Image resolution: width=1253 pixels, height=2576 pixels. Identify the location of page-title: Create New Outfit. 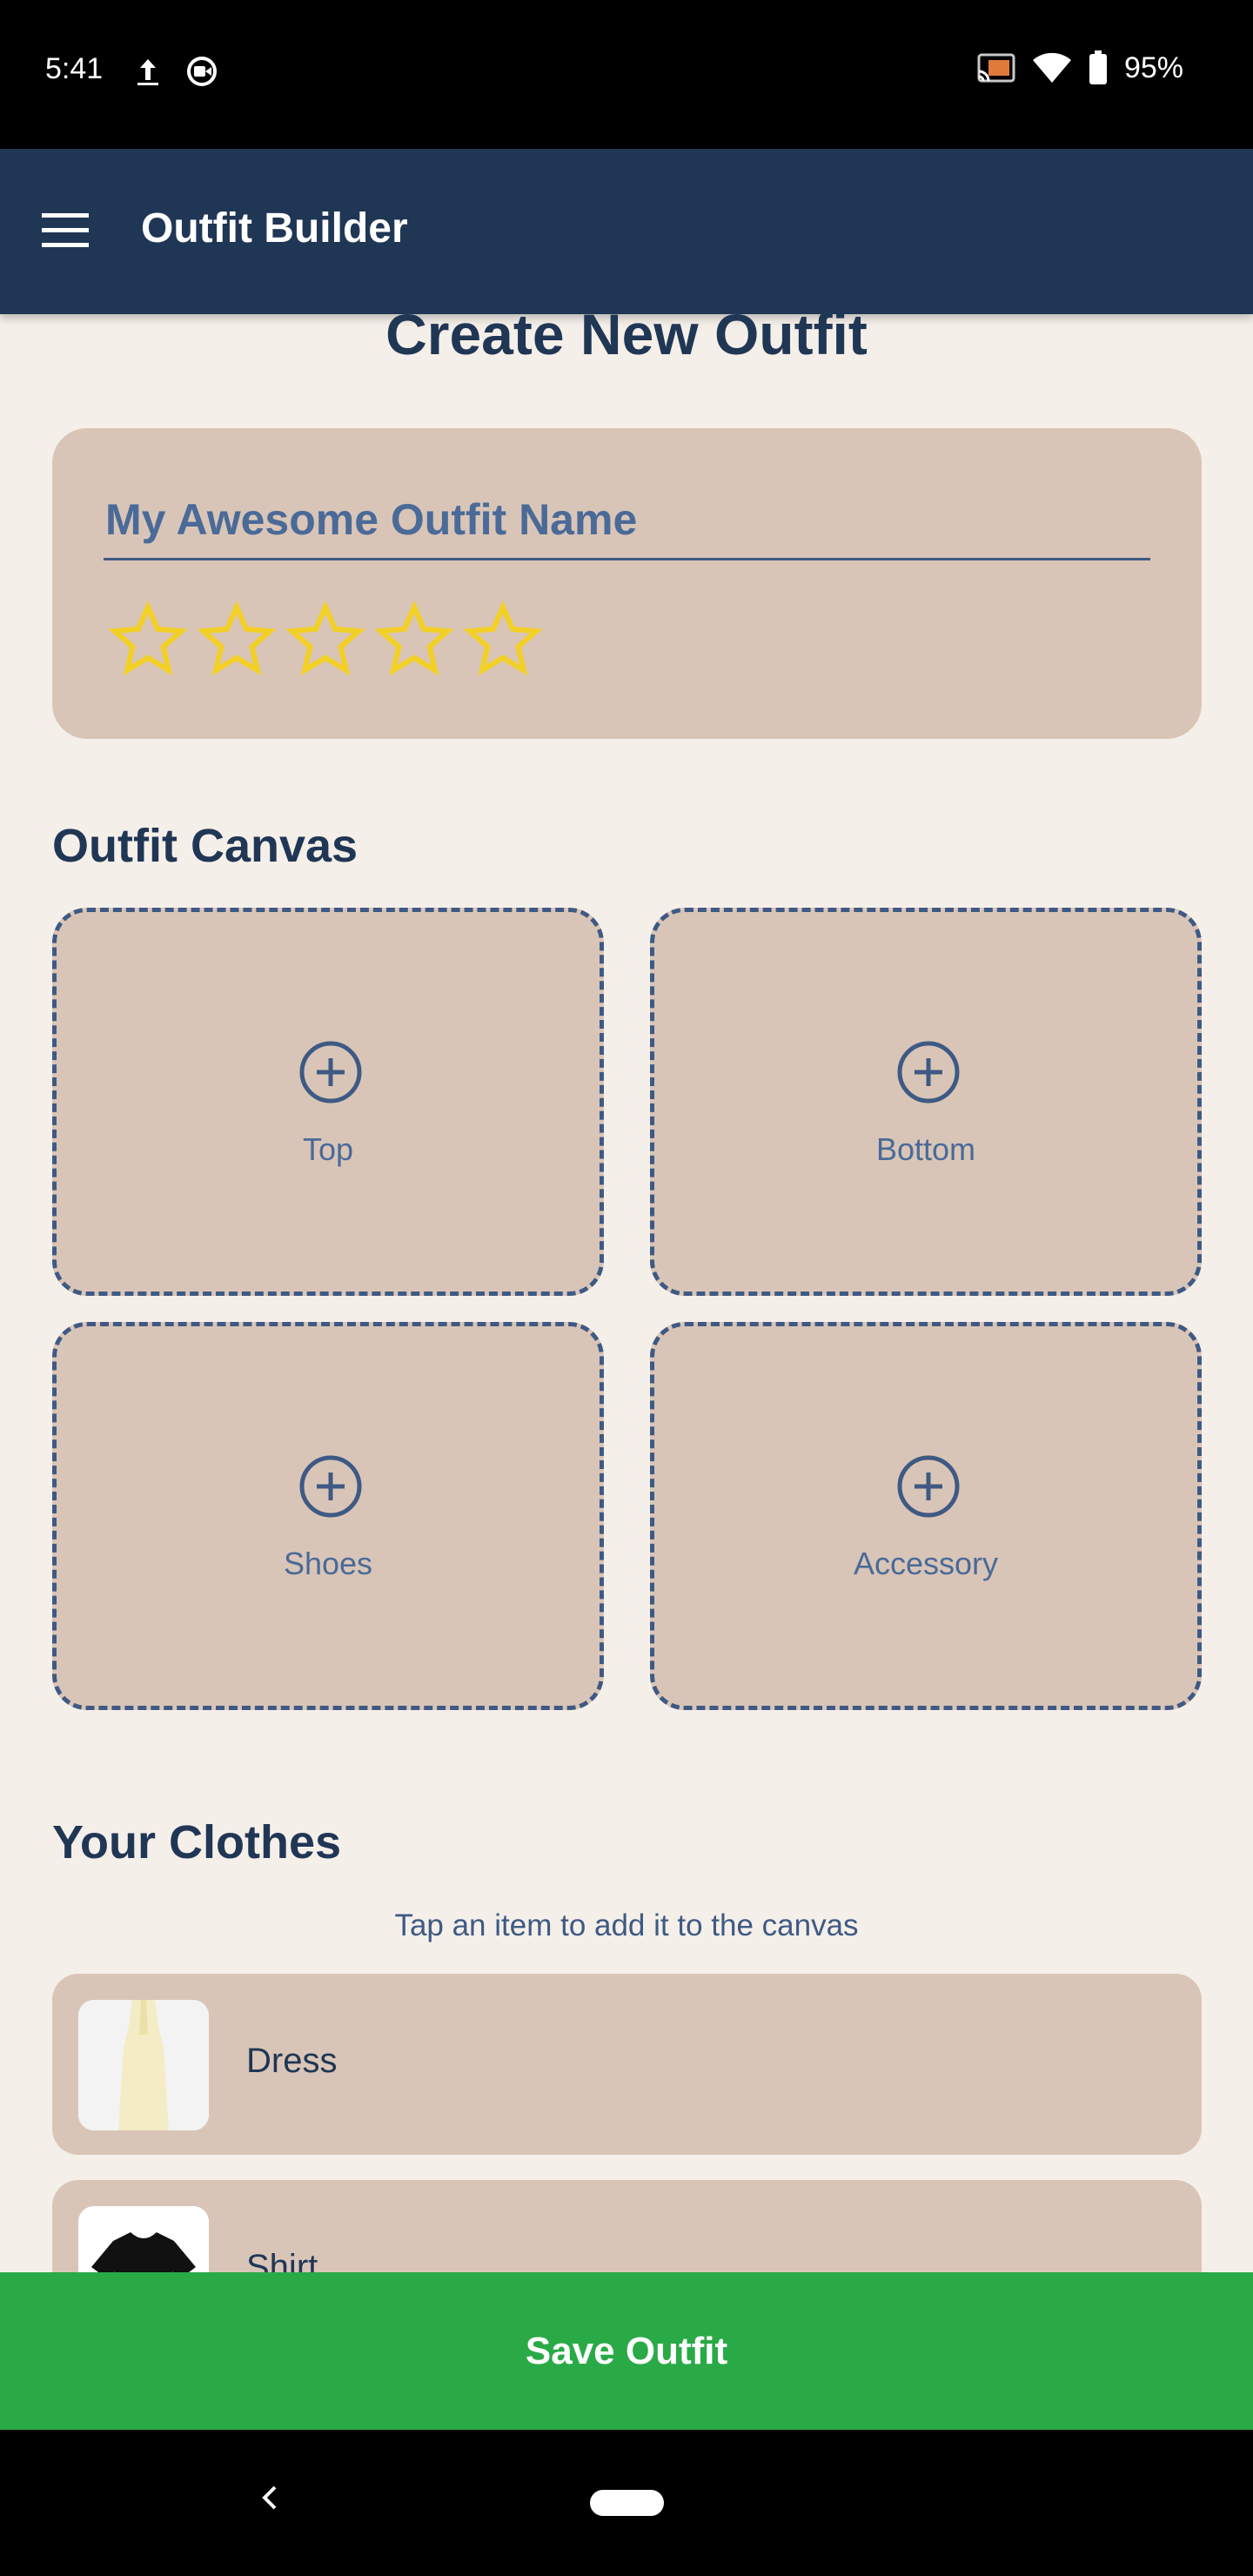
(626, 340).